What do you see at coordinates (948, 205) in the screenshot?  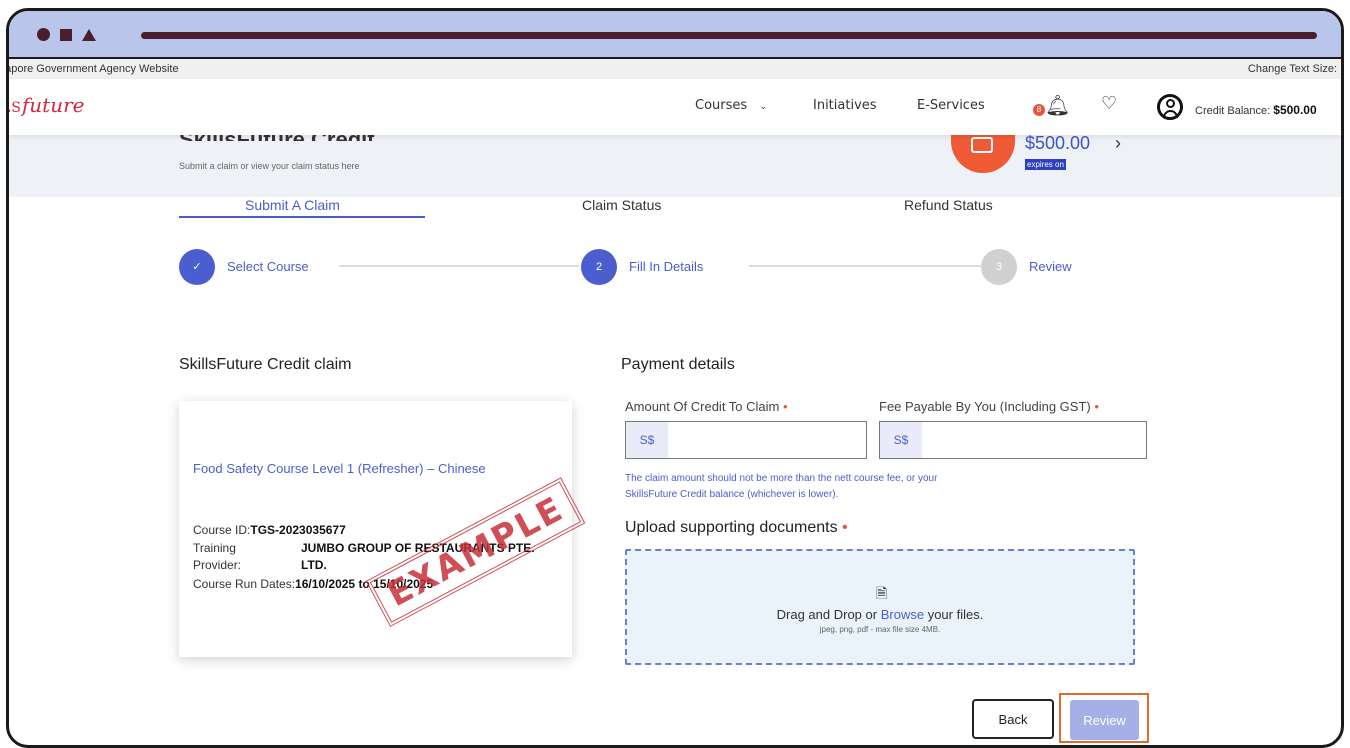 I see `tab-refund-status: Refund Status` at bounding box center [948, 205].